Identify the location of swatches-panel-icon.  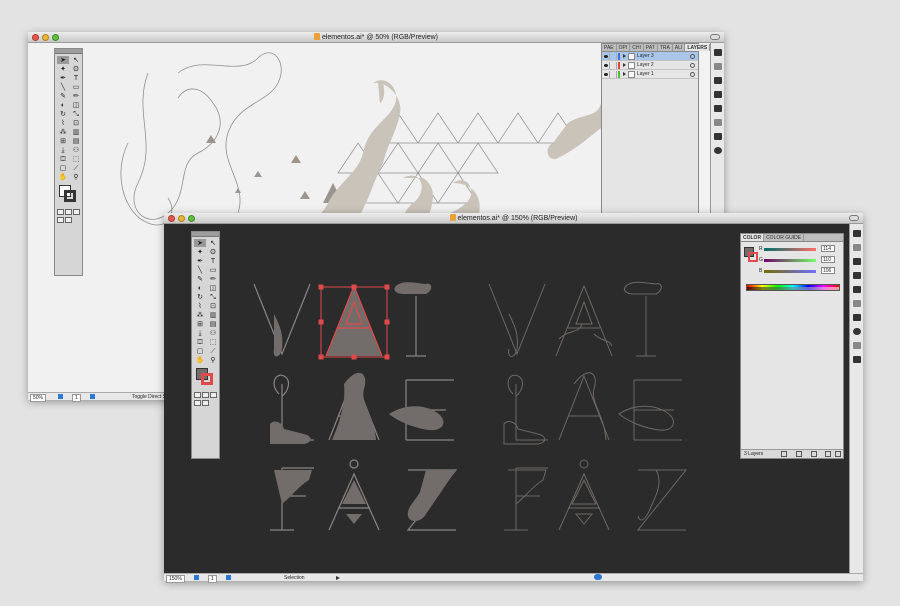
(717, 66).